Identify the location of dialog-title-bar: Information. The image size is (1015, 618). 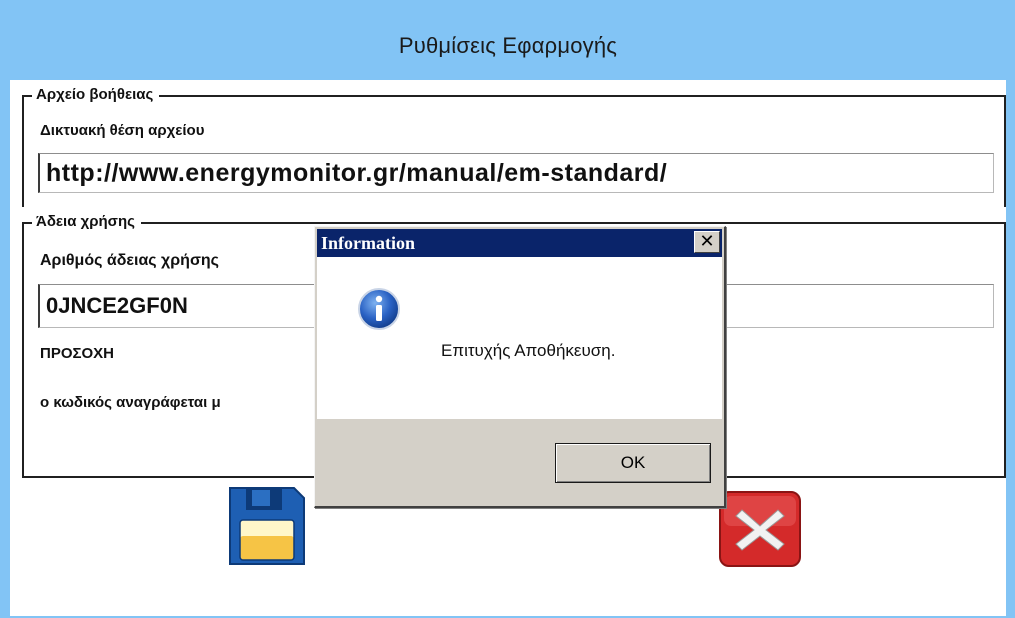
(519, 243).